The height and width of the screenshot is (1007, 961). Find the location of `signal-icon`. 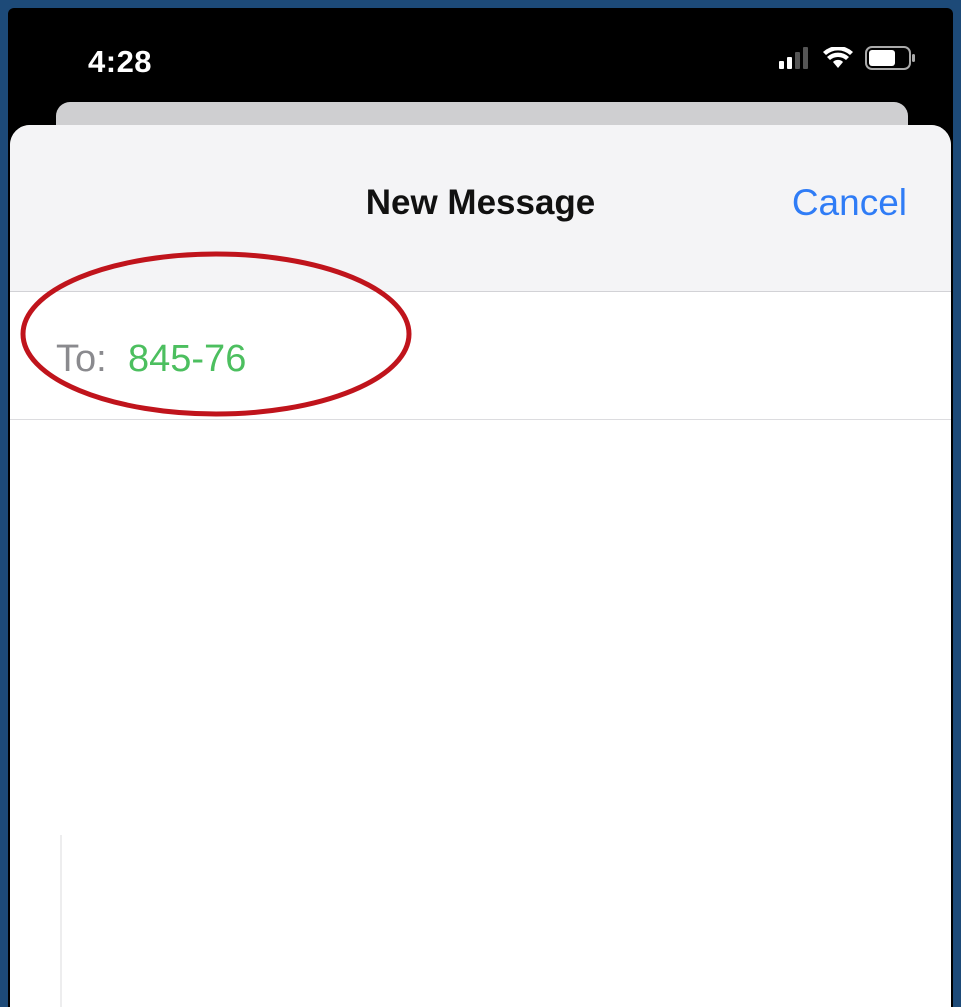

signal-icon is located at coordinates (795, 60).